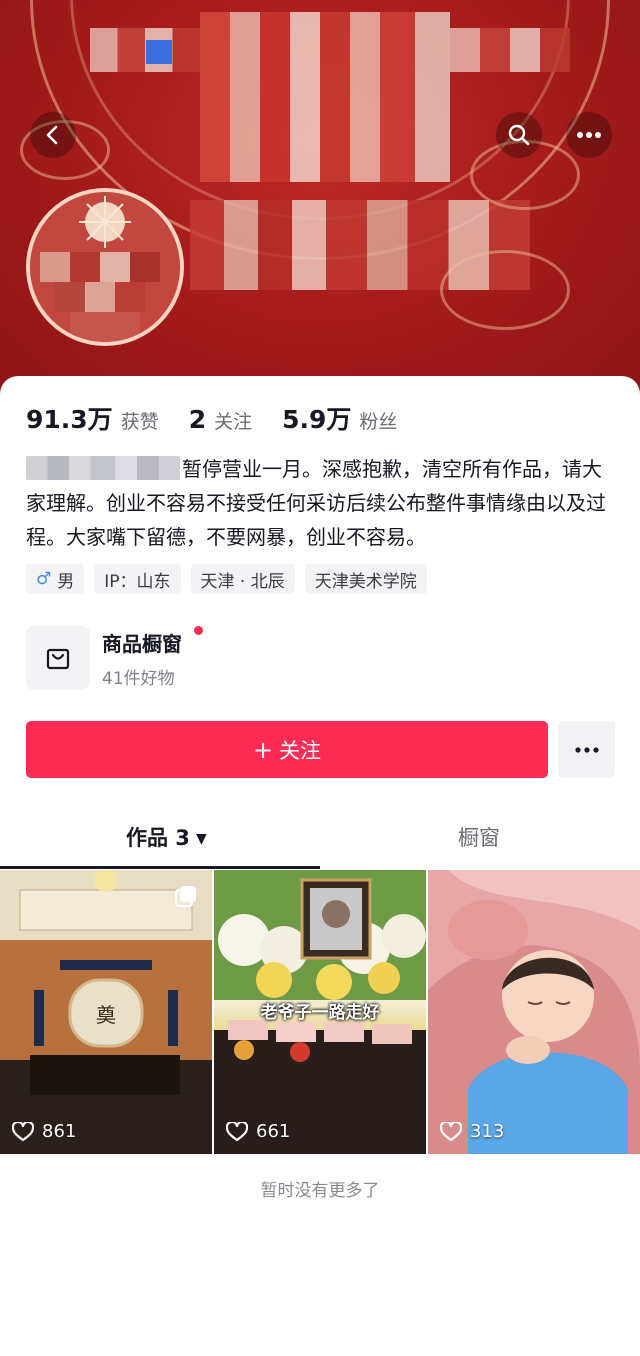 The width and height of the screenshot is (640, 1356). I want to click on follow-label: 关注, so click(300, 750).